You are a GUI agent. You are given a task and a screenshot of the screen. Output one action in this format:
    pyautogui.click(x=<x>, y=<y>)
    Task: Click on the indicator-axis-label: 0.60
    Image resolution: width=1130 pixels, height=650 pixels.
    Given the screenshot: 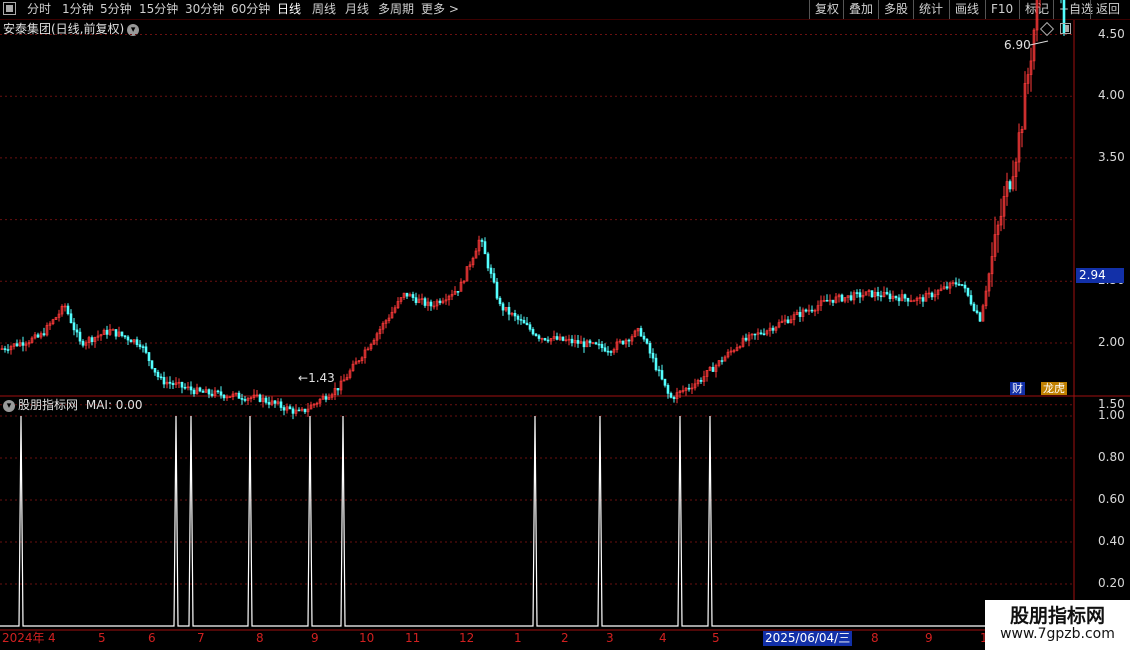 What is the action you would take?
    pyautogui.click(x=1111, y=499)
    